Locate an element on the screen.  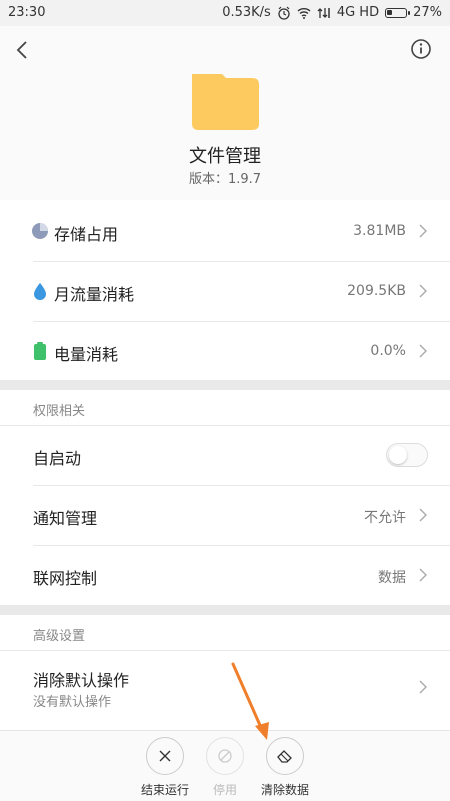
clear-defaults-sub: 没有默认操作 is located at coordinates (72, 702).